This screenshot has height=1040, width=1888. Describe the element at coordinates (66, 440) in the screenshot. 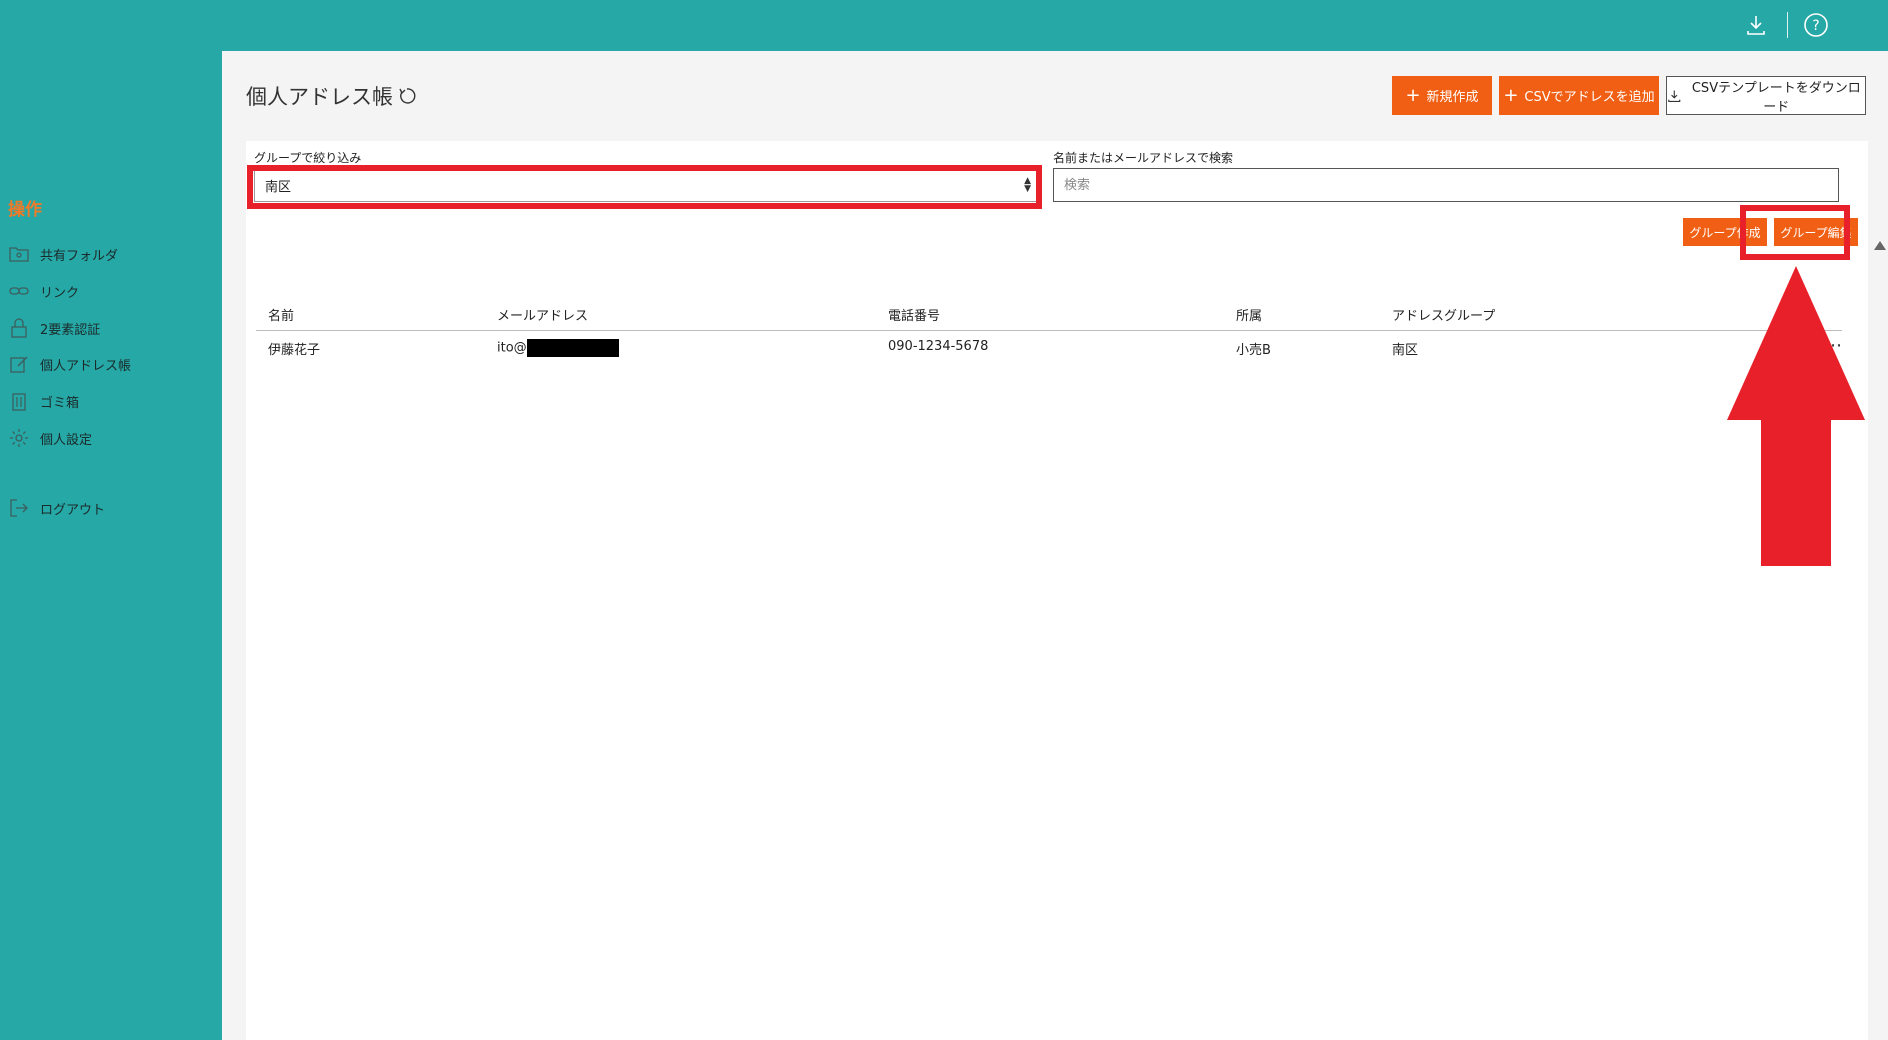

I see `sidebar-item-label: 個人設定` at that location.